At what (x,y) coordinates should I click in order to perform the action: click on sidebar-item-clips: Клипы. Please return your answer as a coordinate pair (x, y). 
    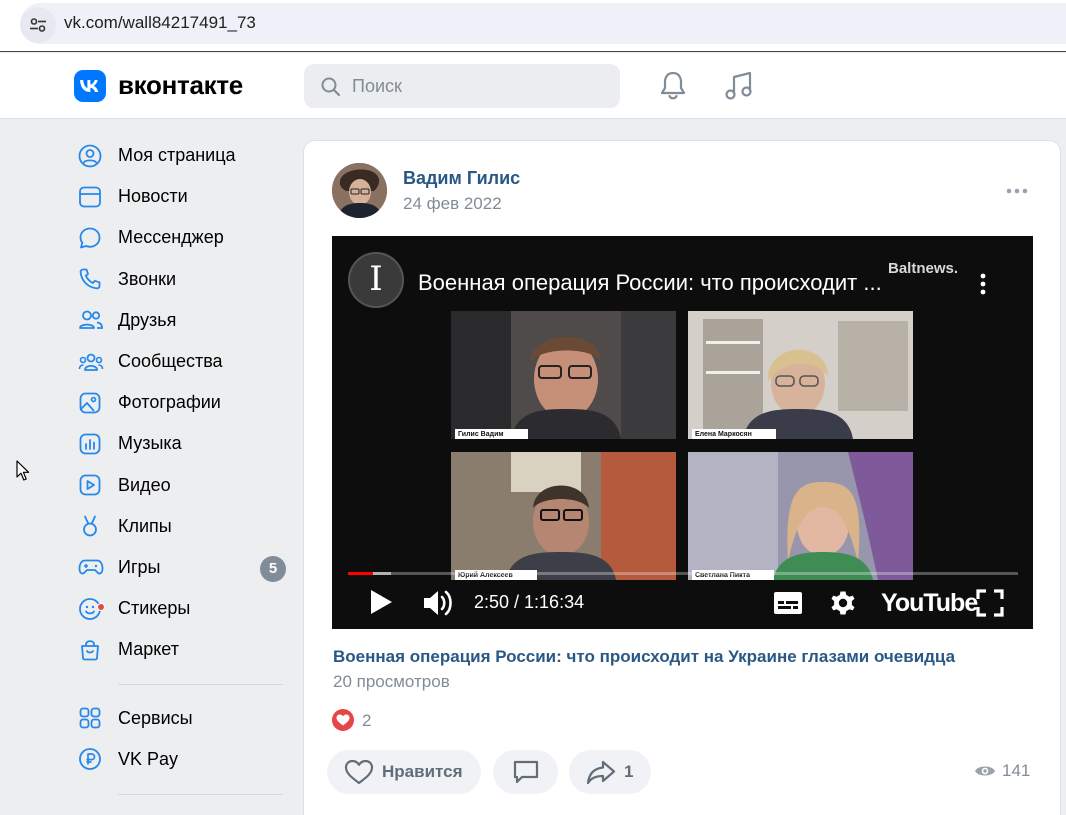
    Looking at the image, I should click on (182, 526).